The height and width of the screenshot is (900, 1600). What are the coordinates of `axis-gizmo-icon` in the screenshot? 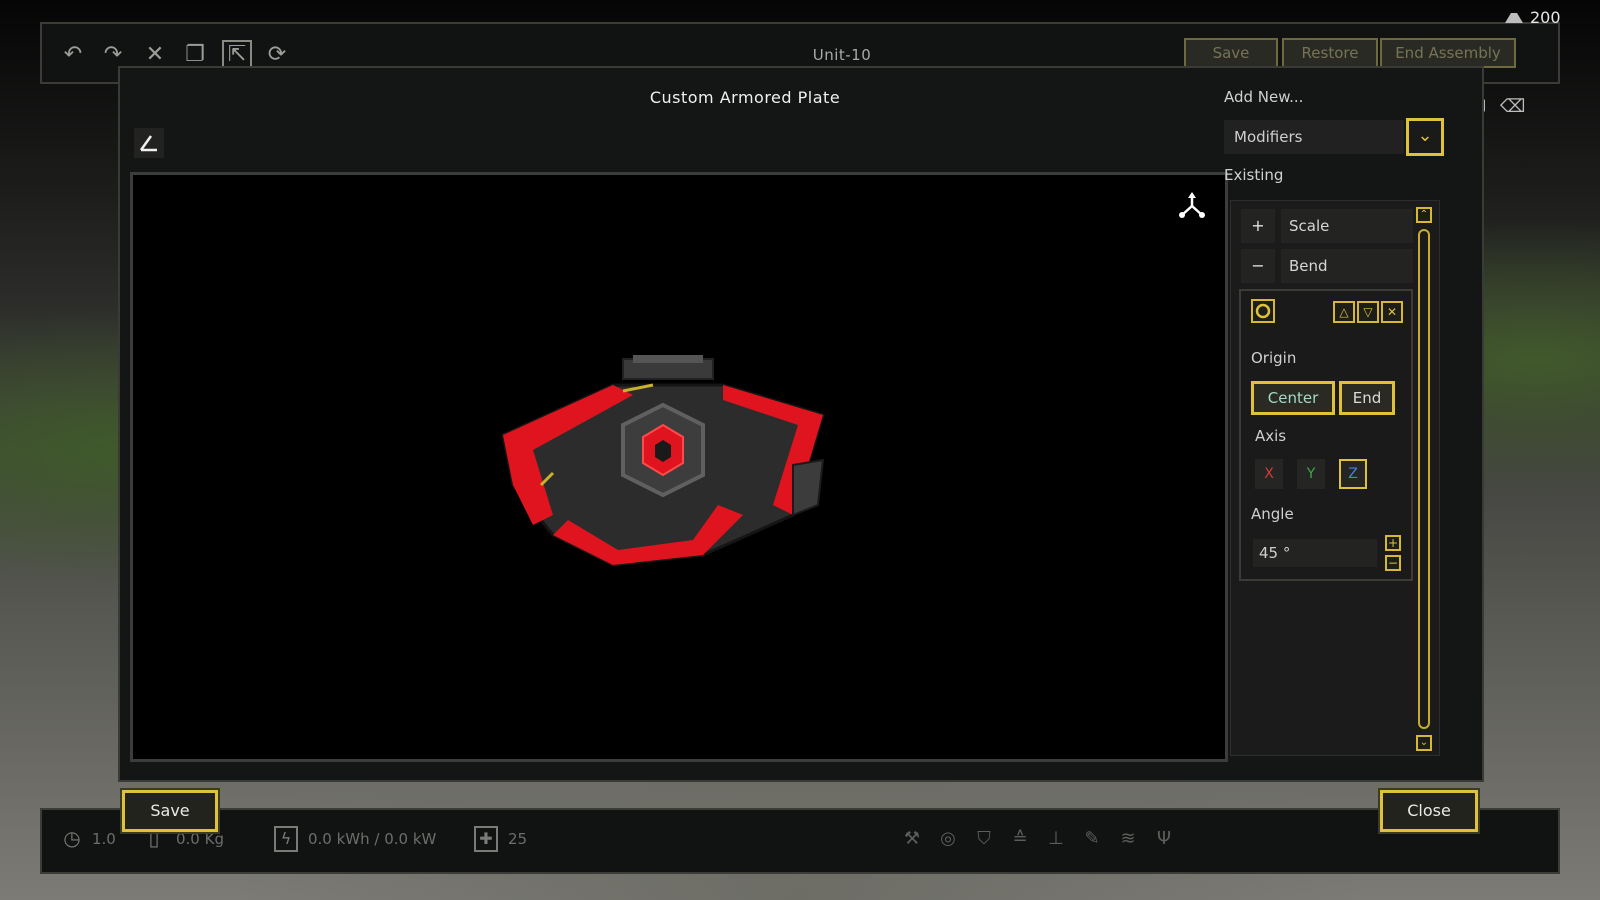 It's located at (1192, 206).